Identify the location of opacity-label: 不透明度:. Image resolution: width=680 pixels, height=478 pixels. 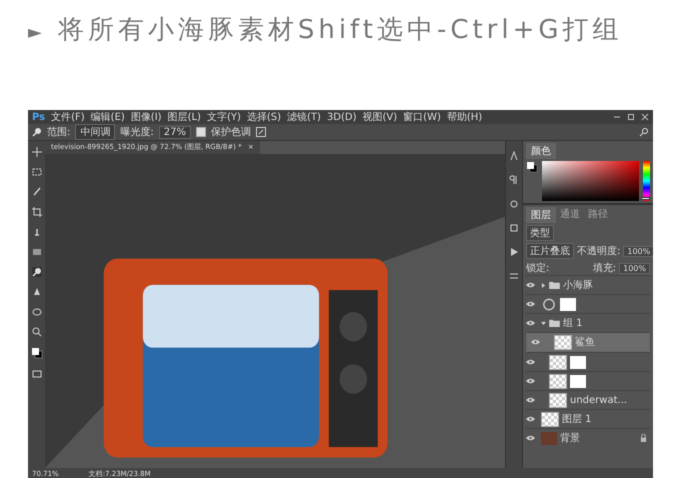
(598, 251).